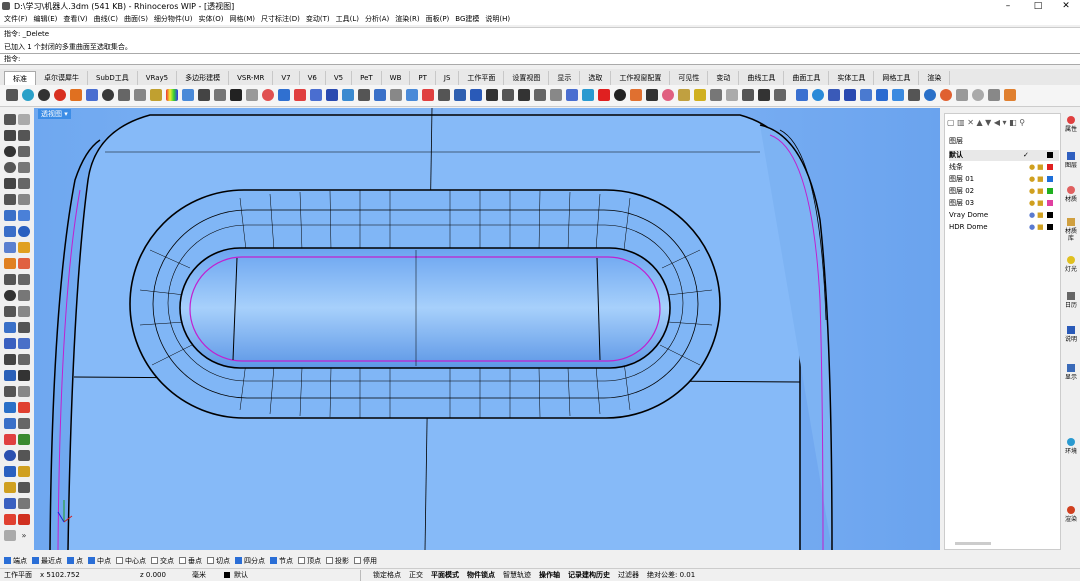 The width and height of the screenshot is (1080, 581). What do you see at coordinates (527, 78) in the screenshot?
I see `tab-setview: 设置视图` at bounding box center [527, 78].